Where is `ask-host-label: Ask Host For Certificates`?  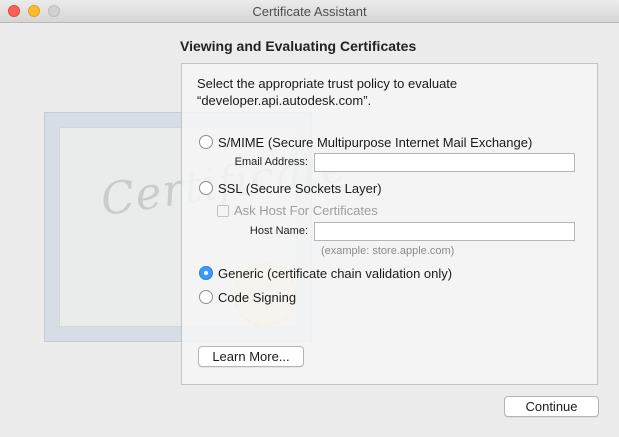
ask-host-label: Ask Host For Certificates is located at coordinates (306, 210).